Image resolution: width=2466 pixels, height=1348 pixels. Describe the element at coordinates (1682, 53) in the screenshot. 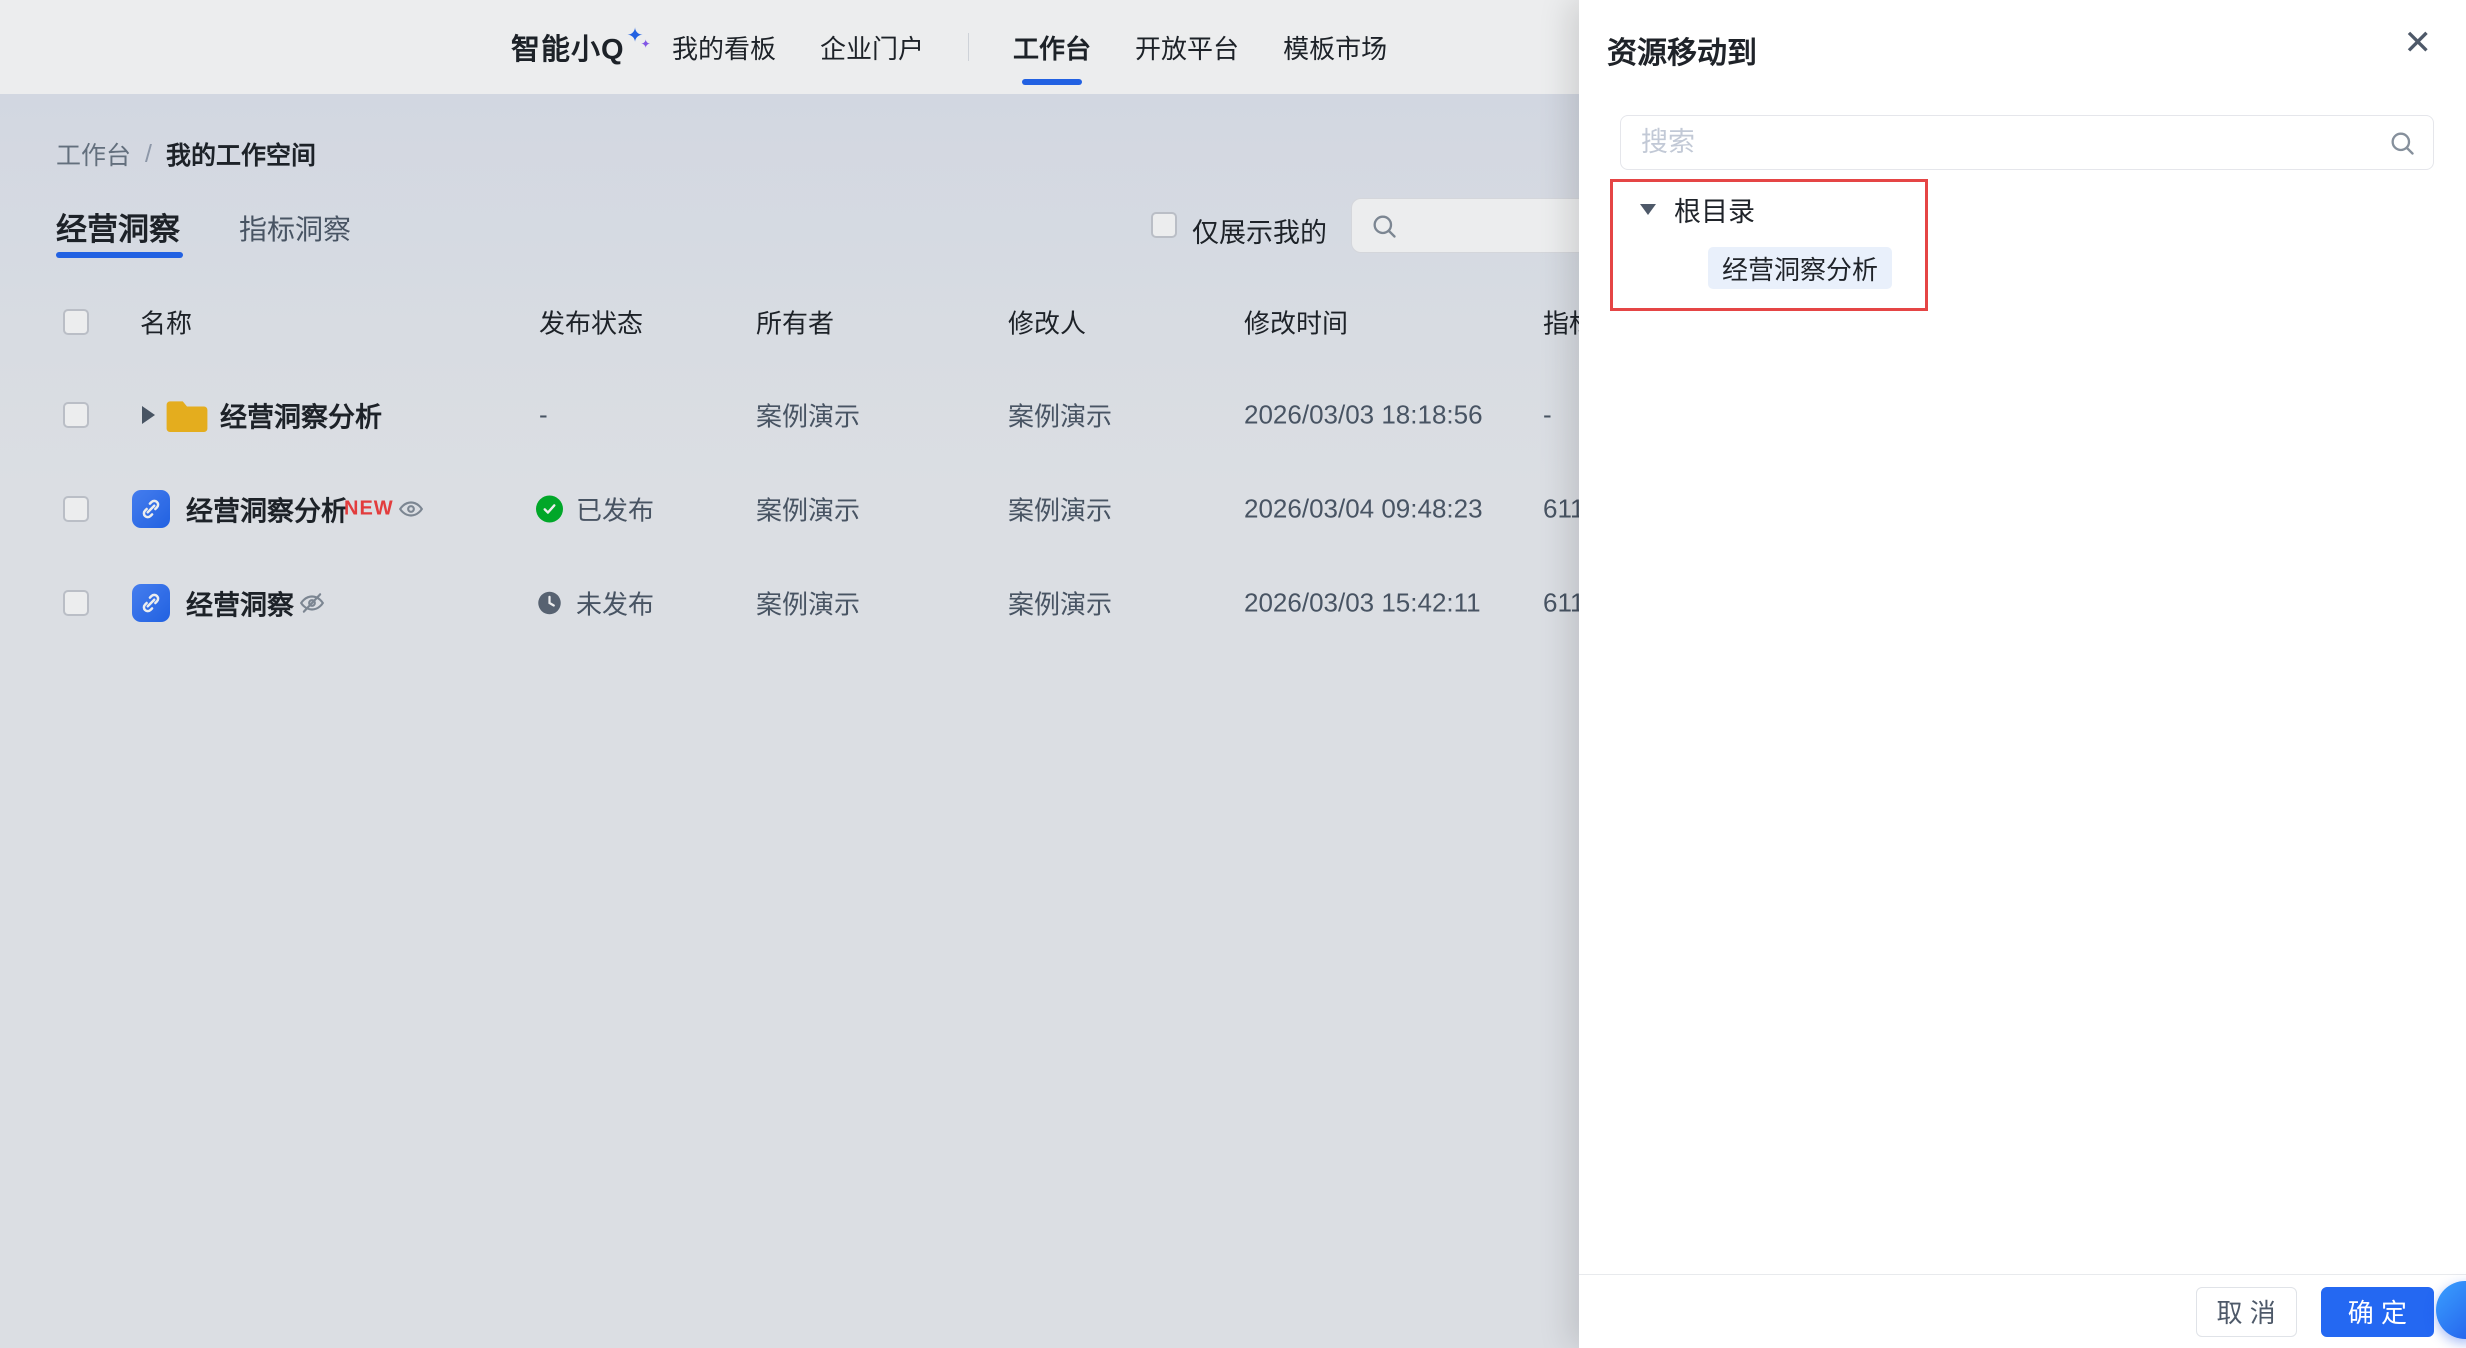

I see `drawer-title: 资源移动到` at that location.